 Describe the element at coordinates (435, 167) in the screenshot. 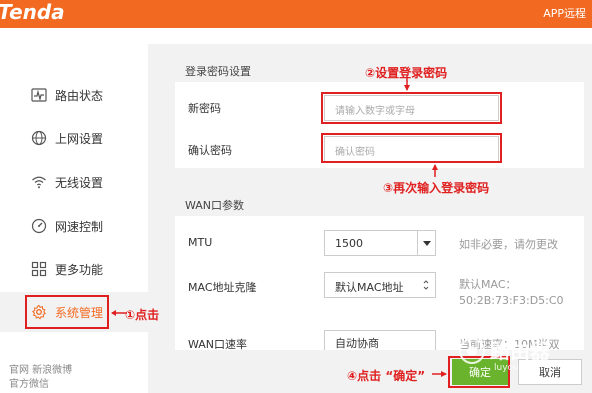

I see `arrowhead-step3` at that location.